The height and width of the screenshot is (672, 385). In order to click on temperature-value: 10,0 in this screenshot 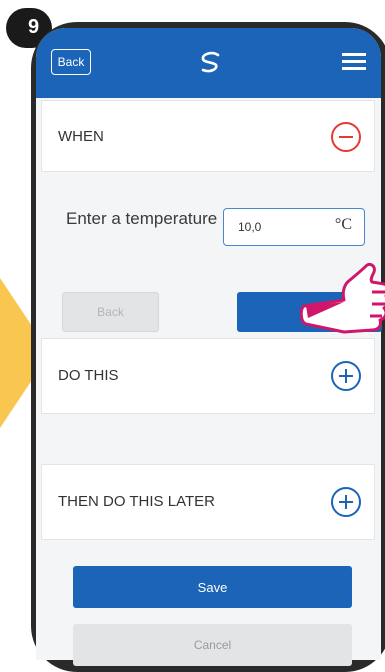, I will do `click(250, 227)`.